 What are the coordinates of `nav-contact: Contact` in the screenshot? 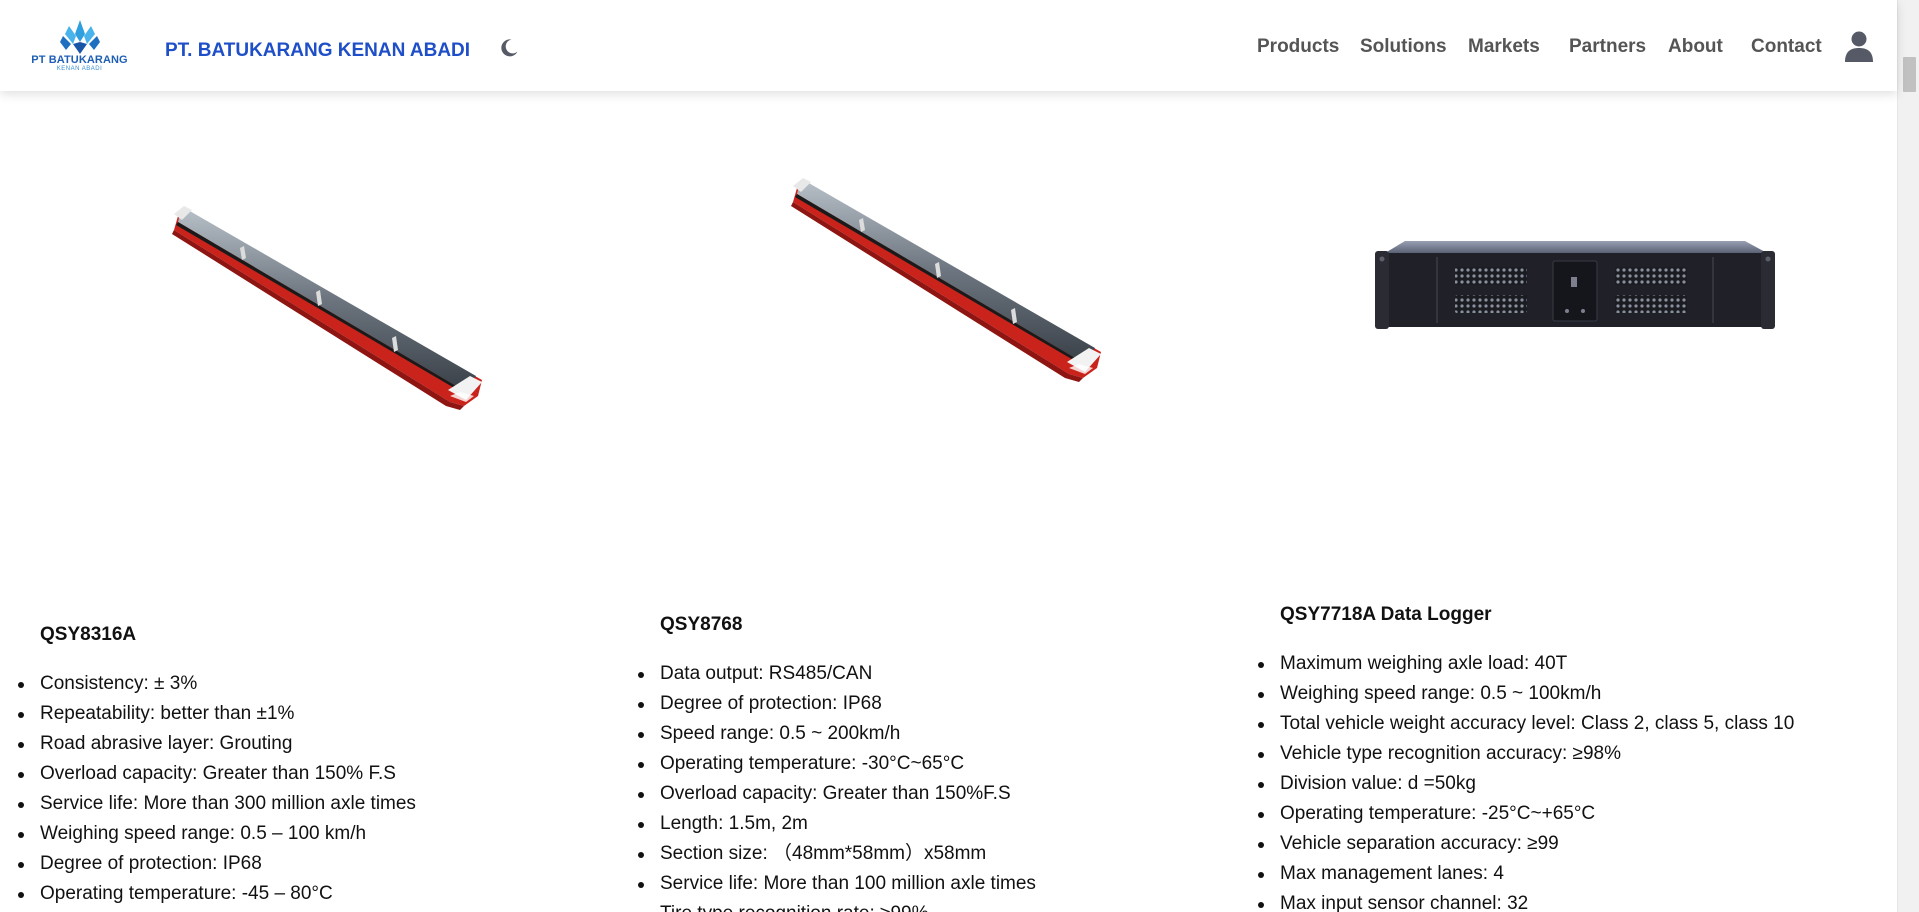 It's located at (1786, 47).